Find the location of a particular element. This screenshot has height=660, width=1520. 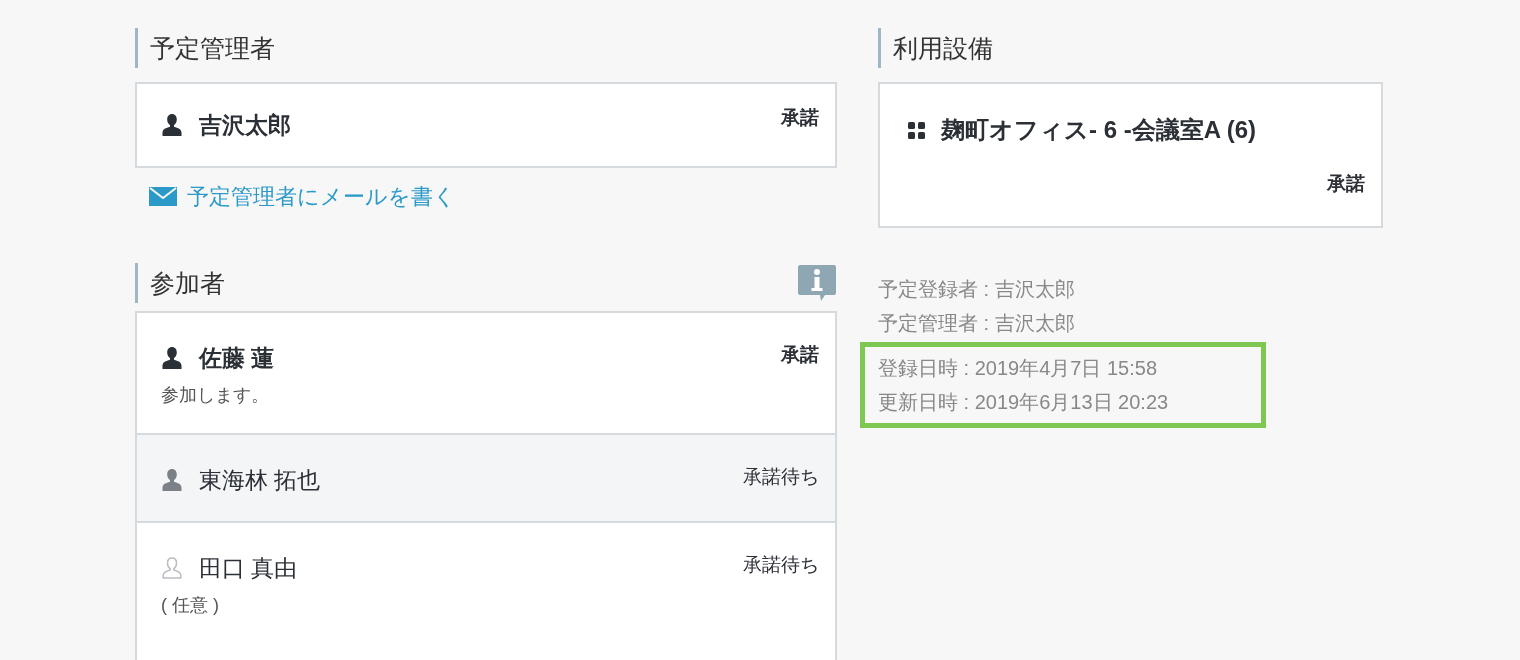

meta-text: 更新日時 : 2019年6月13日 20:23 is located at coordinates (1024, 402).